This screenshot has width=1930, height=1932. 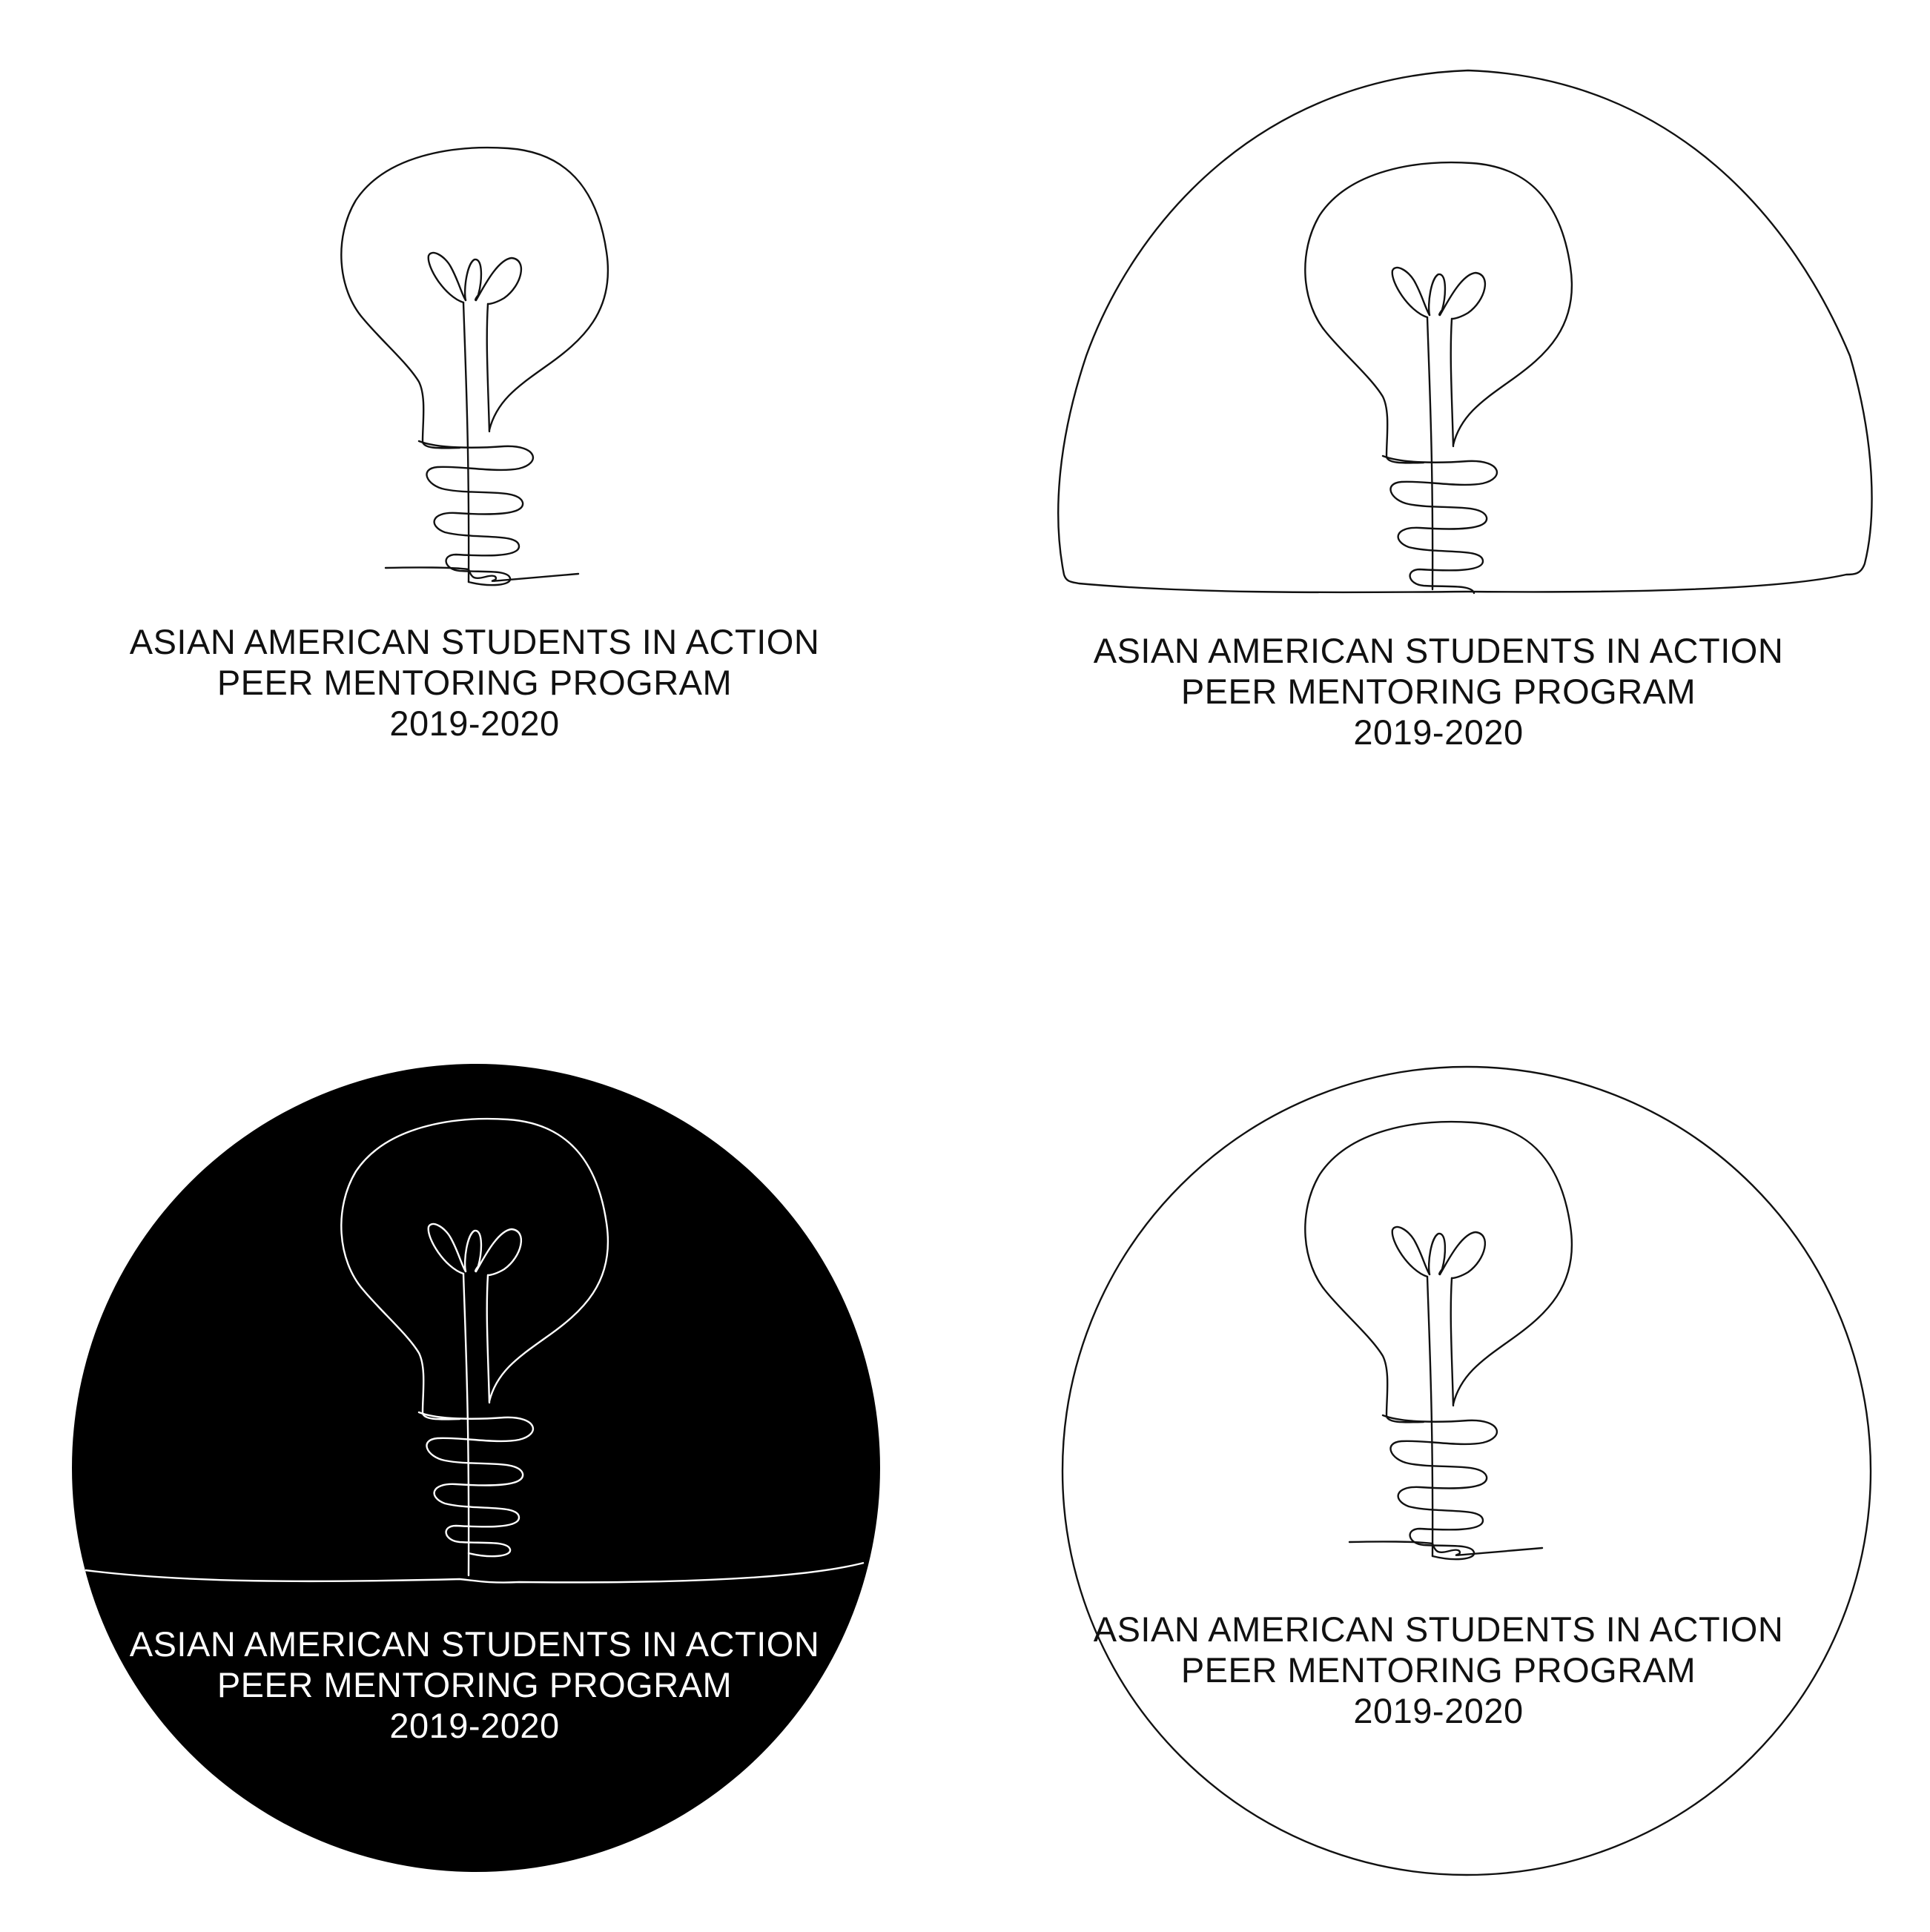 I want to click on dome-outline-icon, so click(x=1465, y=332).